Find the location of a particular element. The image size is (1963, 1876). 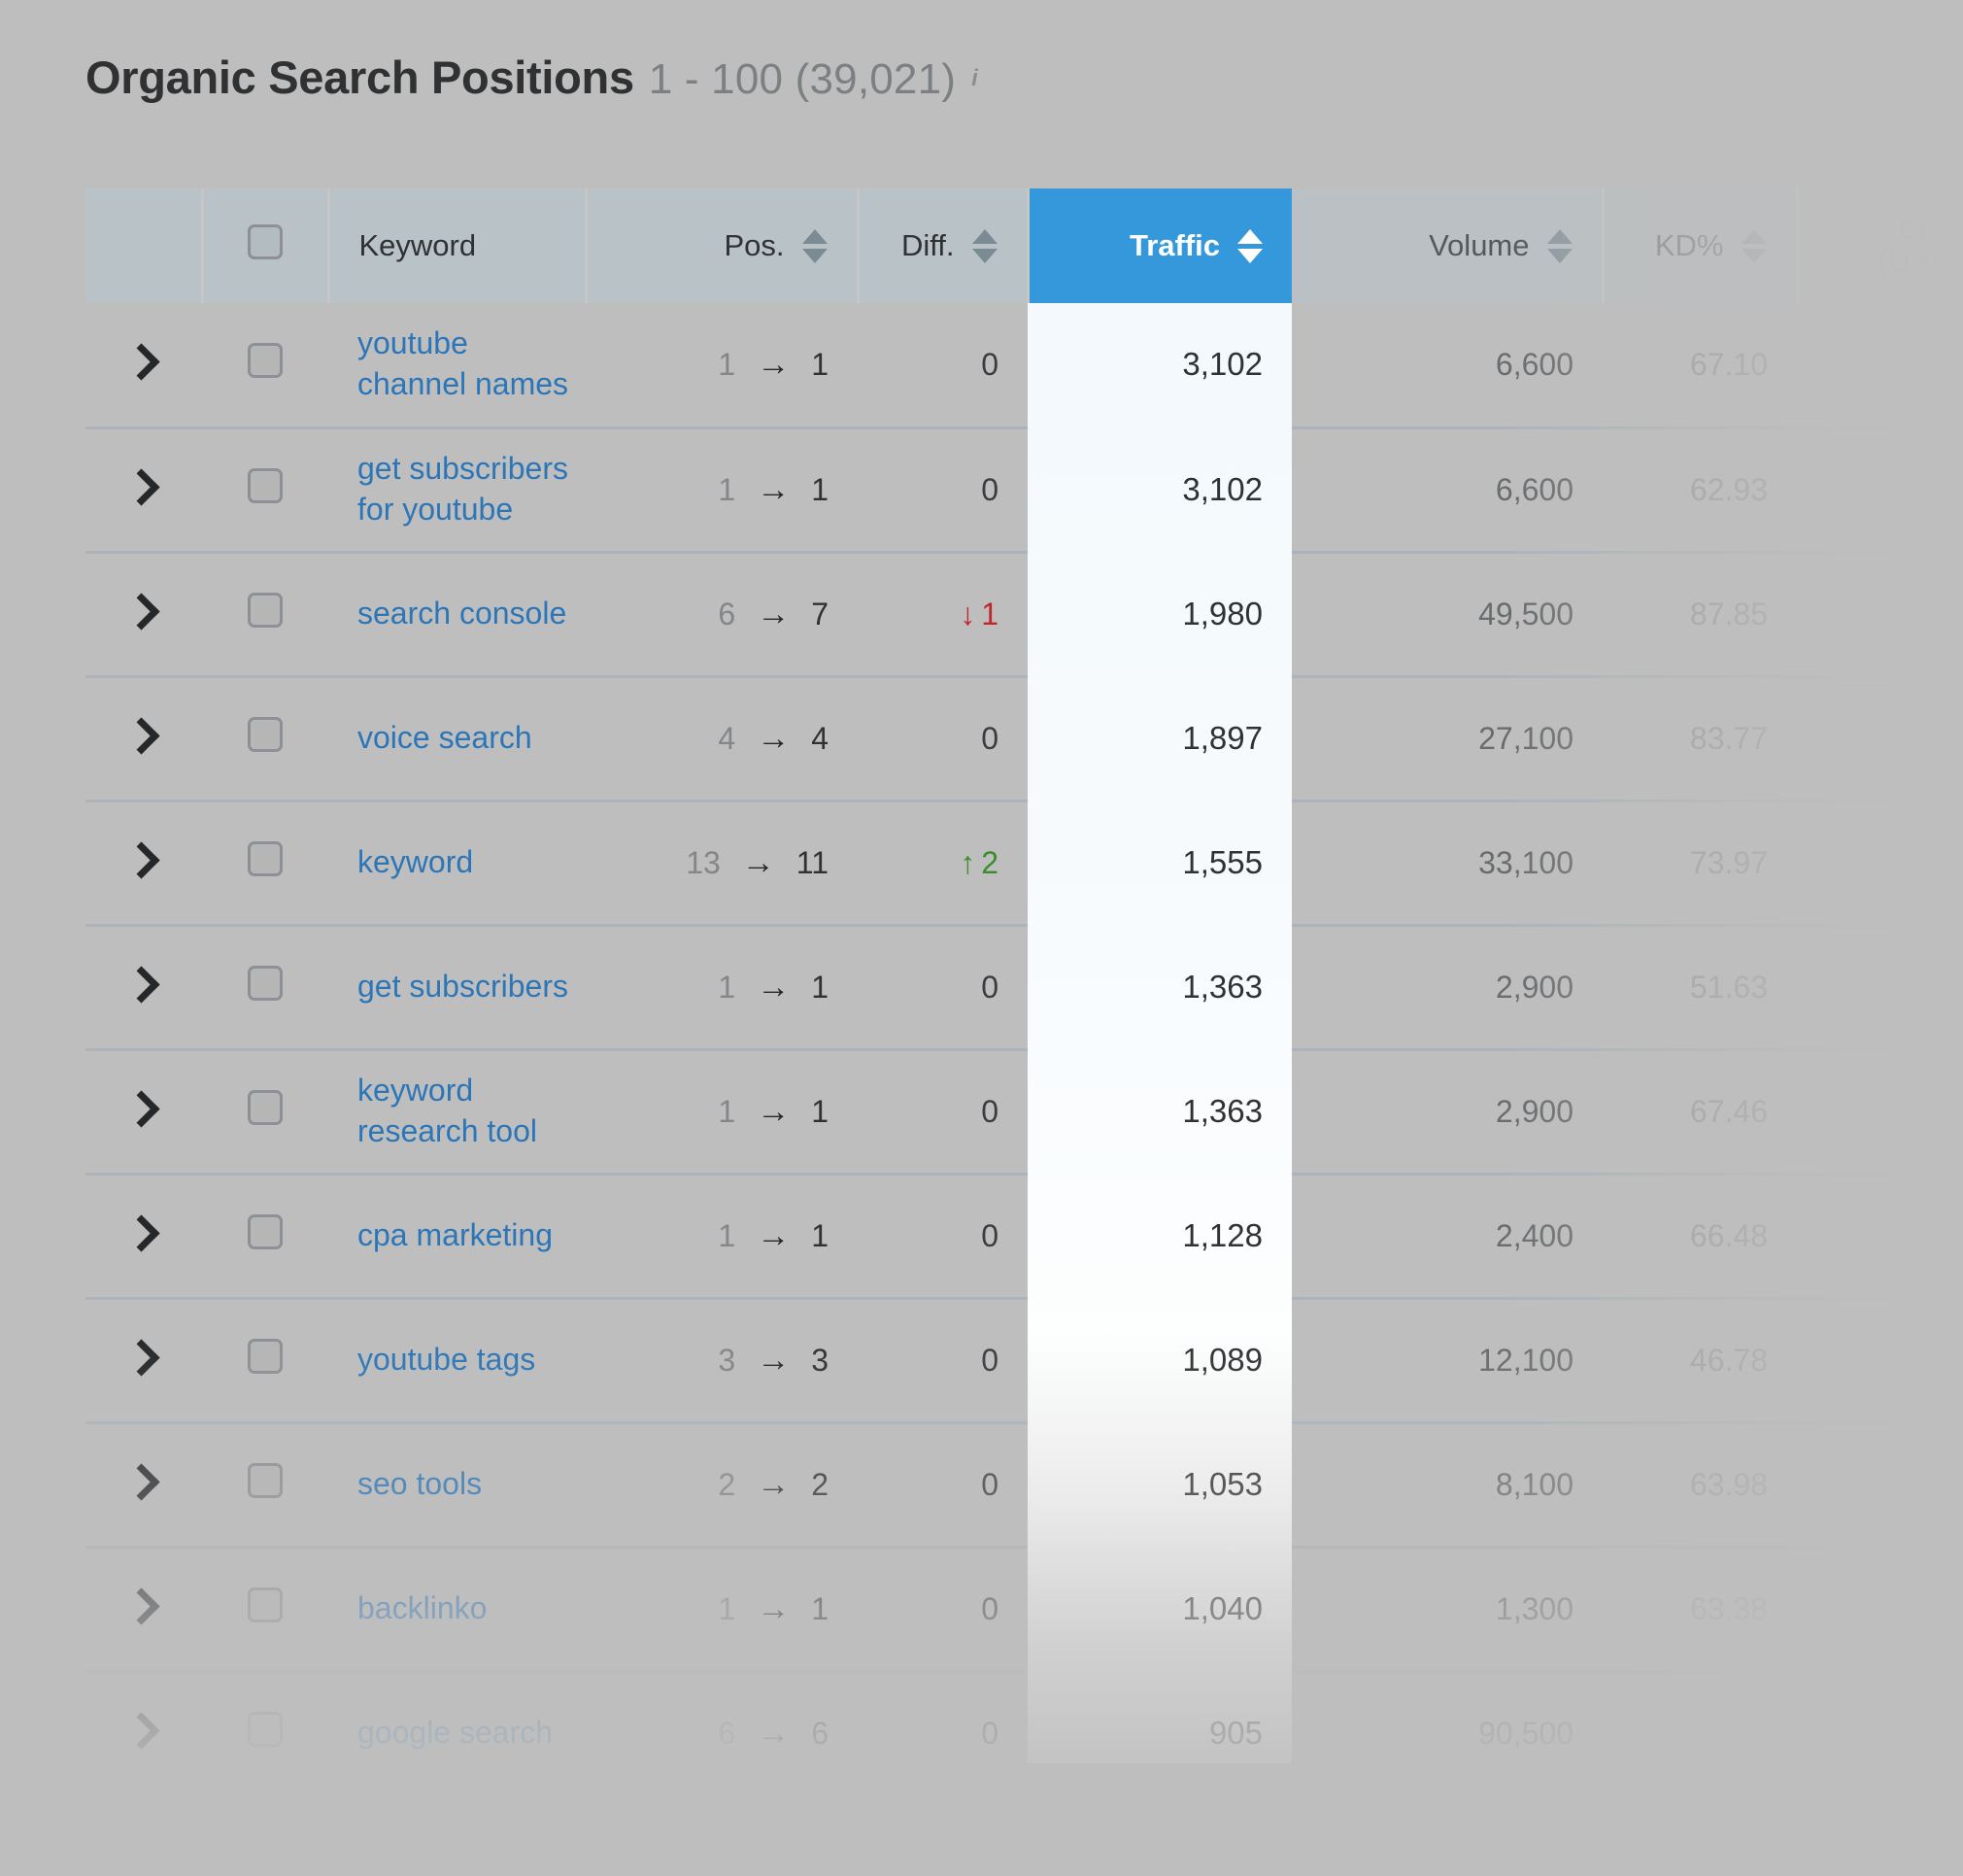

keyword-cell: voice search is located at coordinates (457, 739).